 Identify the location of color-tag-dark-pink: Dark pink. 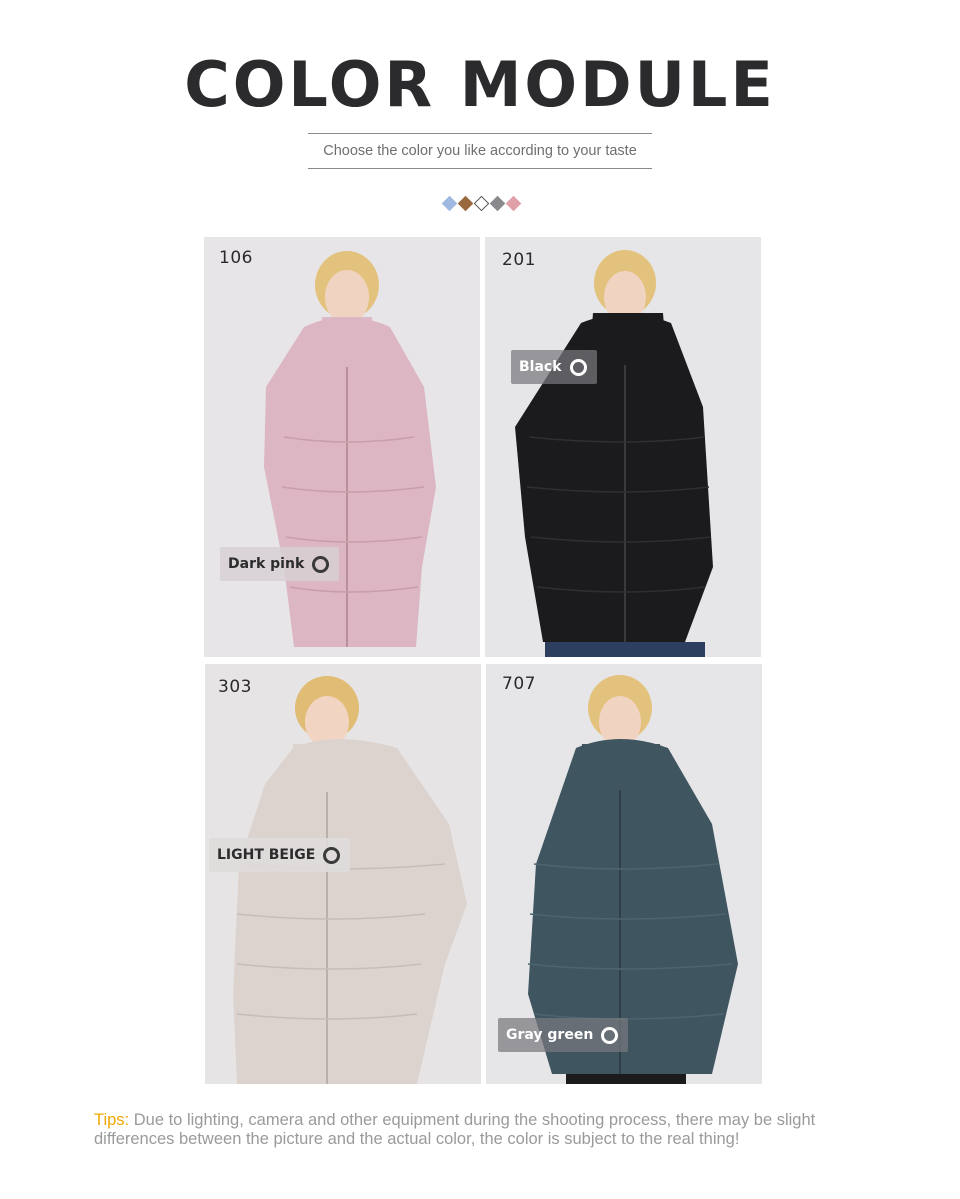
(280, 564).